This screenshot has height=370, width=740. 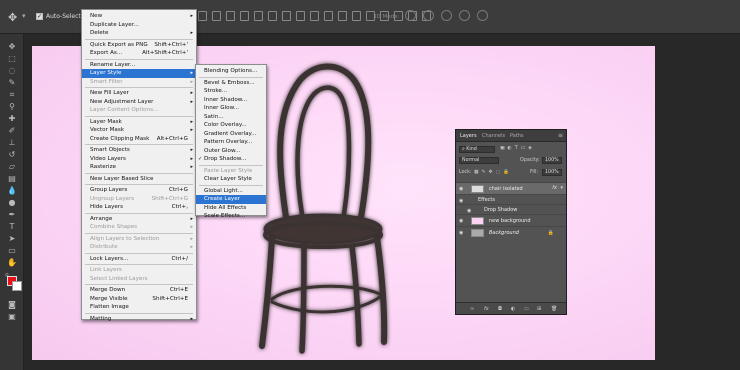 What do you see at coordinates (139, 290) in the screenshot?
I see `layer-menu-item-merge-down: Merge Down Ctrl+E` at bounding box center [139, 290].